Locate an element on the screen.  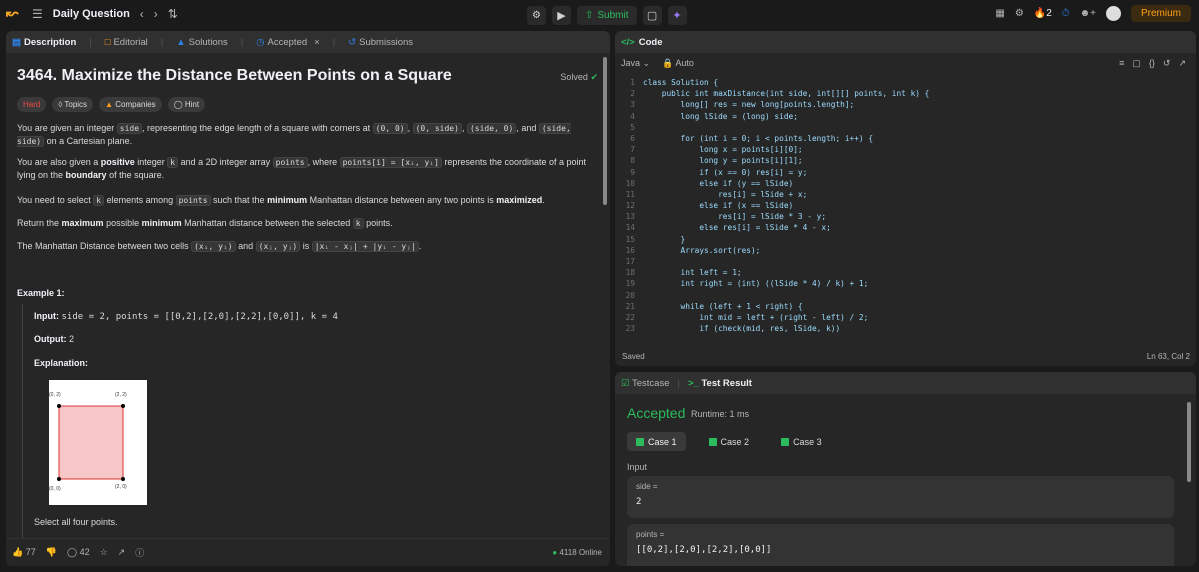
timer-icon: ⏱ is located at coordinates (1066, 13).